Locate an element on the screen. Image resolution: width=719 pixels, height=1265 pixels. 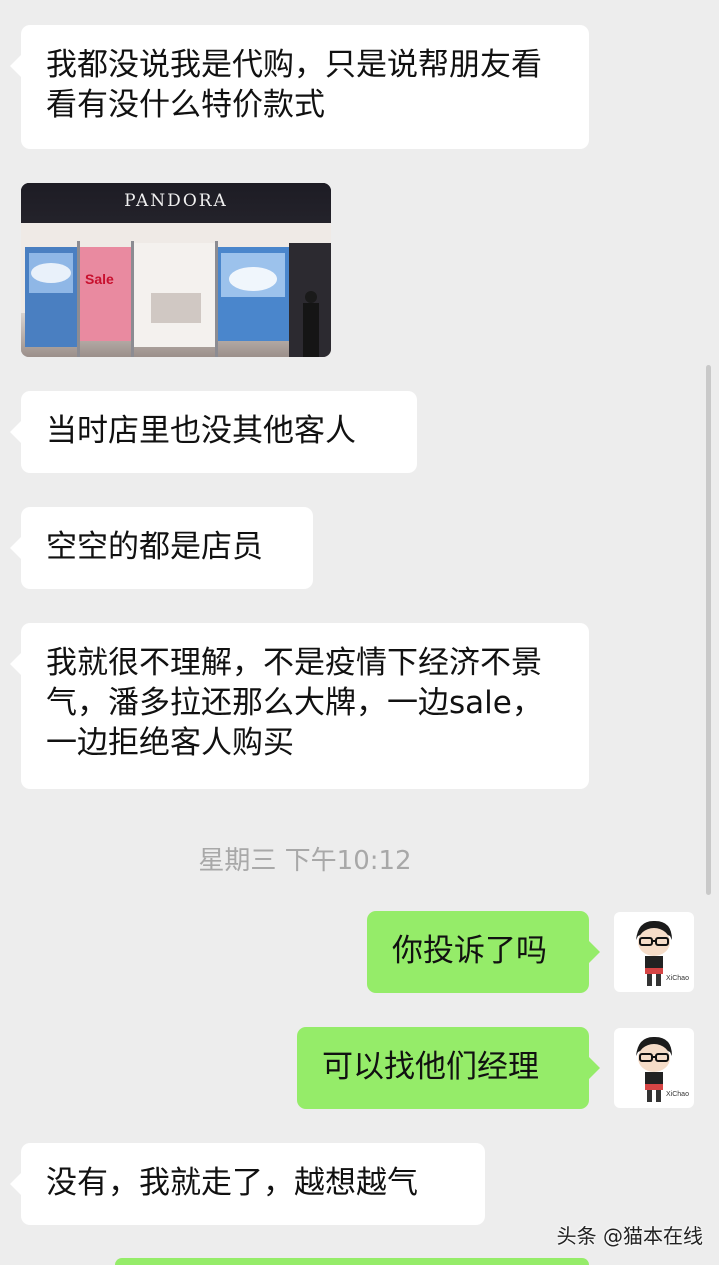
message-text: 当时店里也没其他客人 is located at coordinates (201, 431).